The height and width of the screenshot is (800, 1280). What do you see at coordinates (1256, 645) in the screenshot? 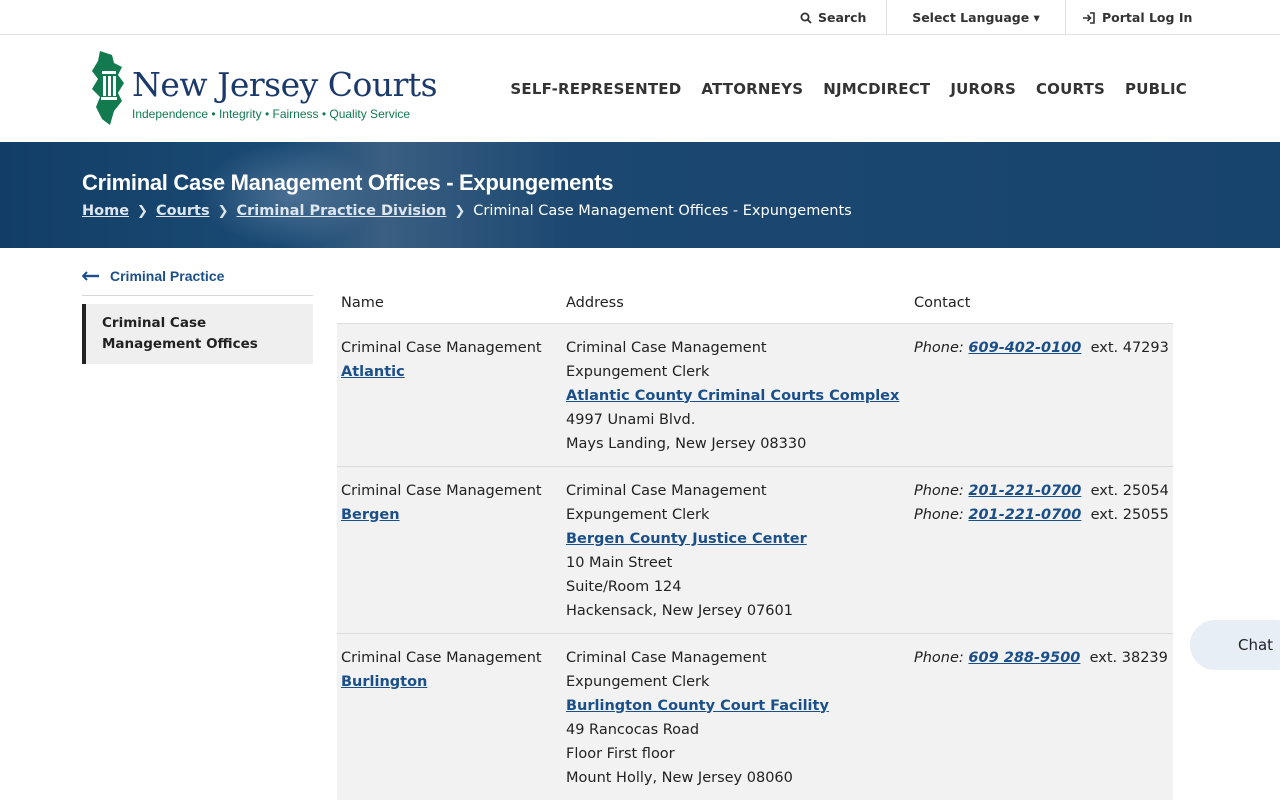
I see `chat-label: Chat` at bounding box center [1256, 645].